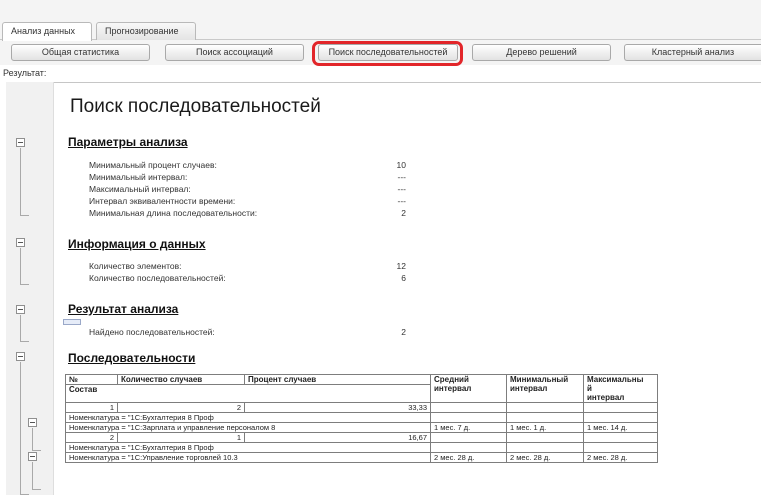 This screenshot has height=495, width=761. I want to click on col-header-avg: Средний интервал, so click(468, 388).